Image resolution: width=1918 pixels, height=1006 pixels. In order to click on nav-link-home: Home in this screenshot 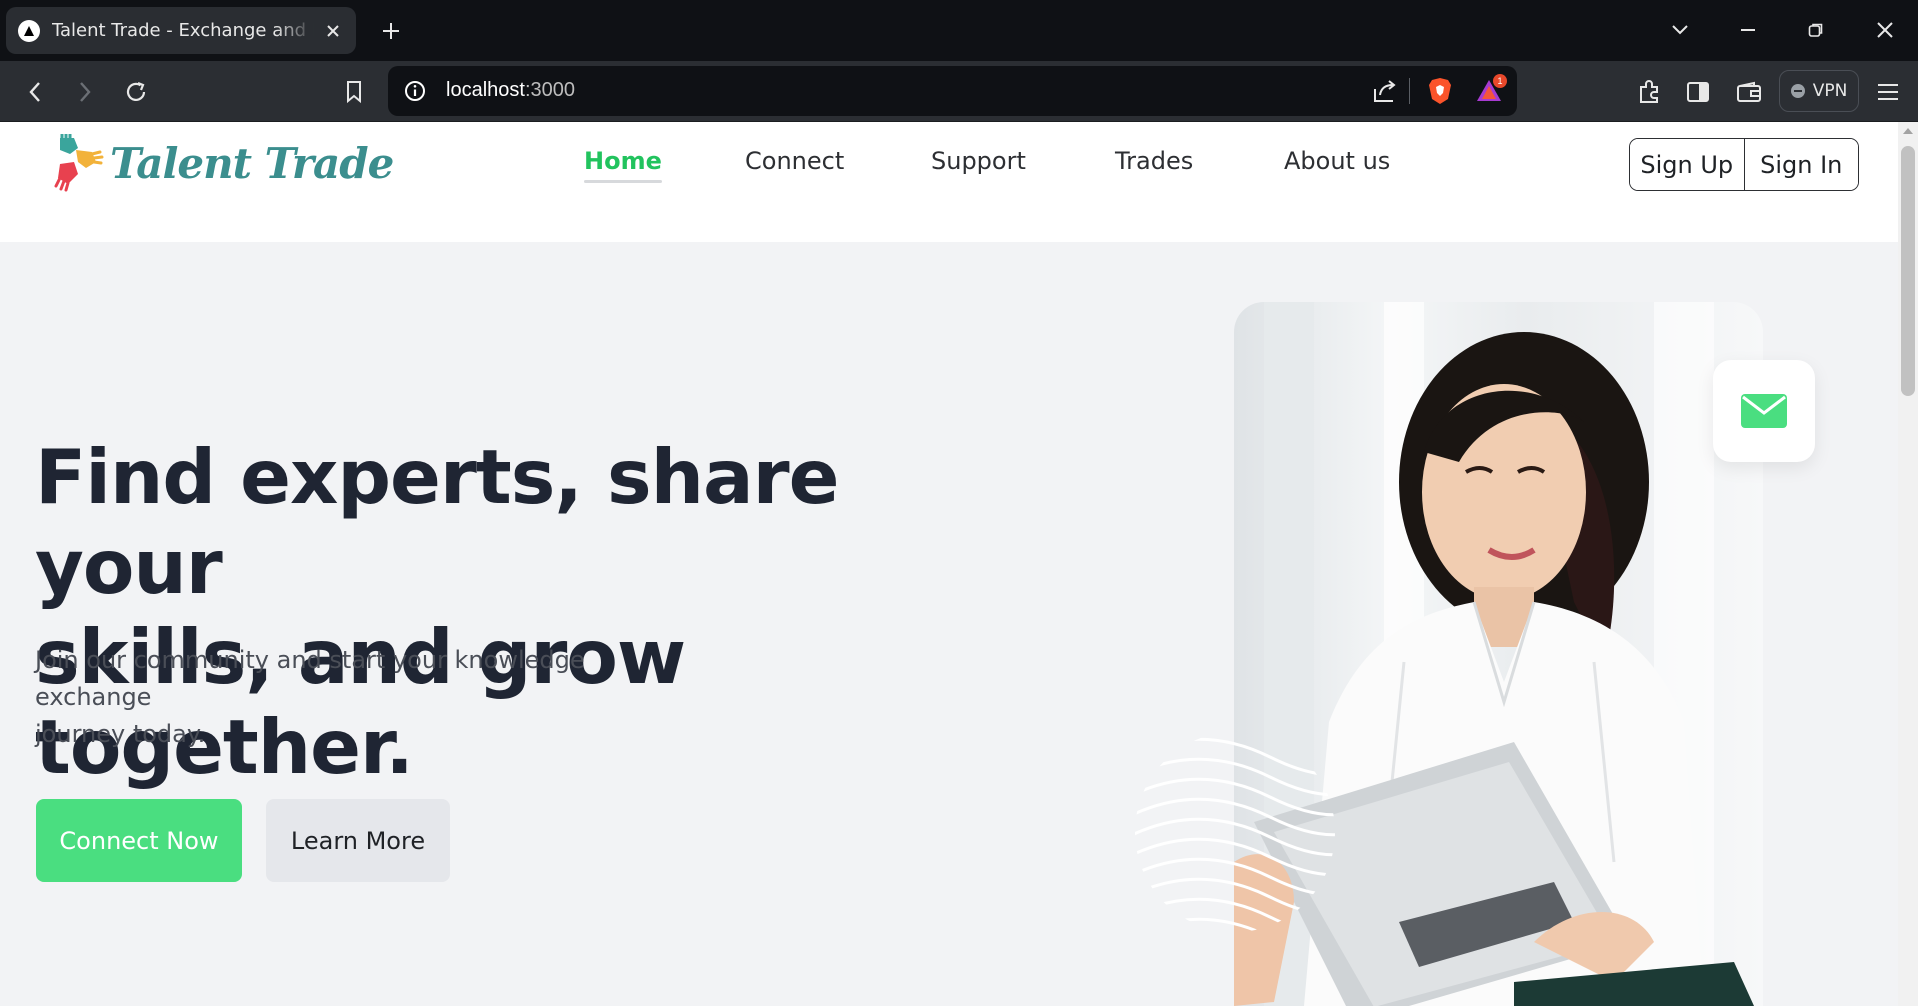, I will do `click(623, 165)`.